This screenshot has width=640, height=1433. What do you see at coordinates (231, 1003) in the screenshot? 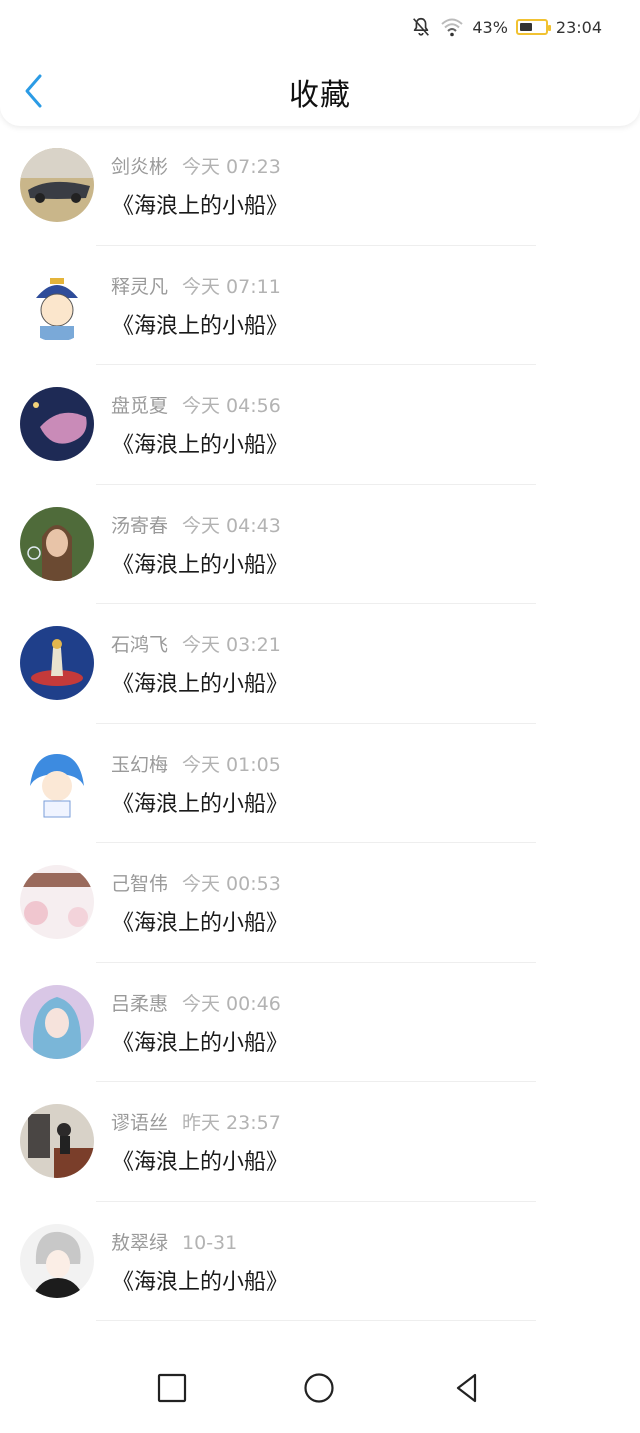
I see `item-time: 今天 00:46` at bounding box center [231, 1003].